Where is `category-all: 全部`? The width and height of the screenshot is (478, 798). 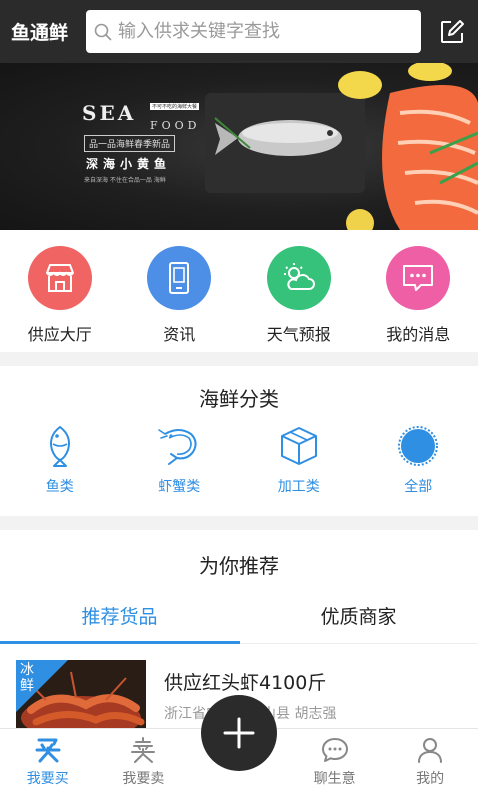 category-all: 全部 is located at coordinates (418, 460).